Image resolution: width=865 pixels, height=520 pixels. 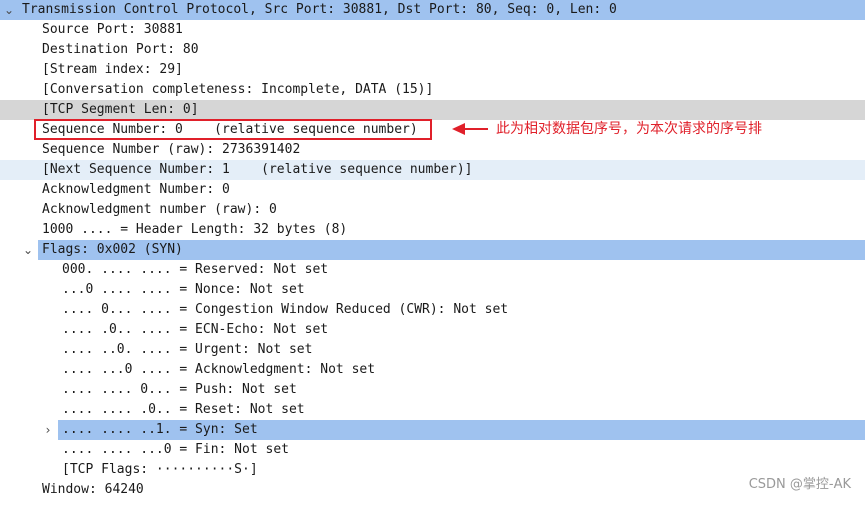 What do you see at coordinates (432, 430) in the screenshot?
I see `flag-row-syn: › .... .... ..1. = Syn: Set` at bounding box center [432, 430].